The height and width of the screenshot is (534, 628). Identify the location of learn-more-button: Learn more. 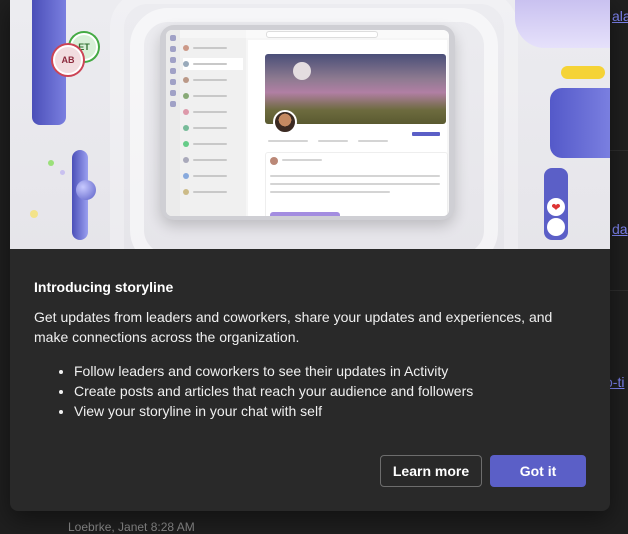
(431, 471).